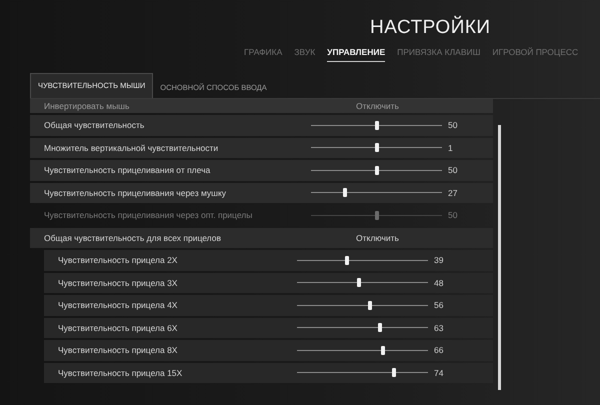 The width and height of the screenshot is (600, 405). What do you see at coordinates (439, 350) in the screenshot?
I see `slider-value: 66` at bounding box center [439, 350].